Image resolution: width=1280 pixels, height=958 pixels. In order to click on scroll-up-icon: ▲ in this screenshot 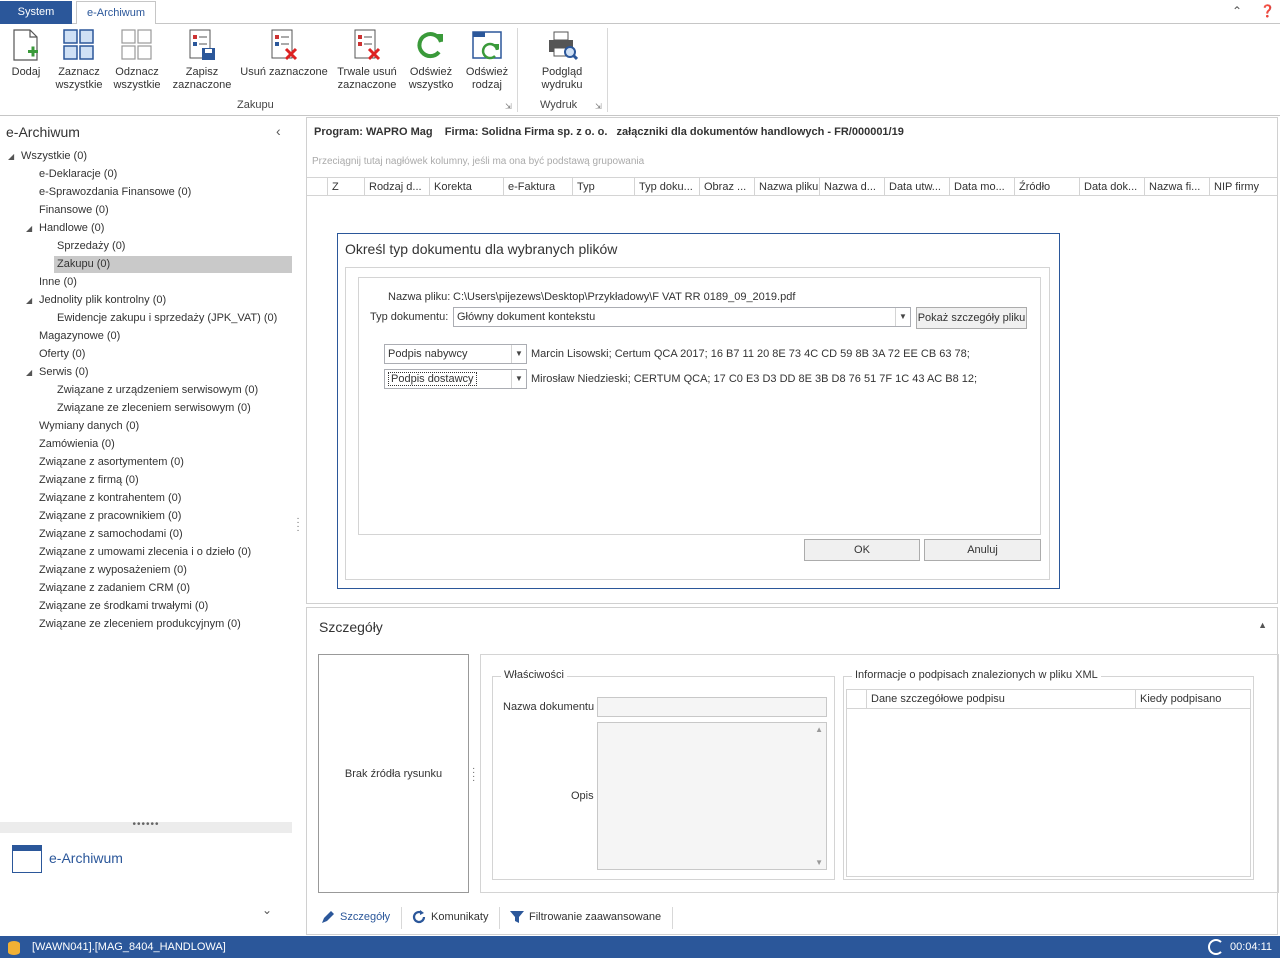, I will do `click(819, 729)`.